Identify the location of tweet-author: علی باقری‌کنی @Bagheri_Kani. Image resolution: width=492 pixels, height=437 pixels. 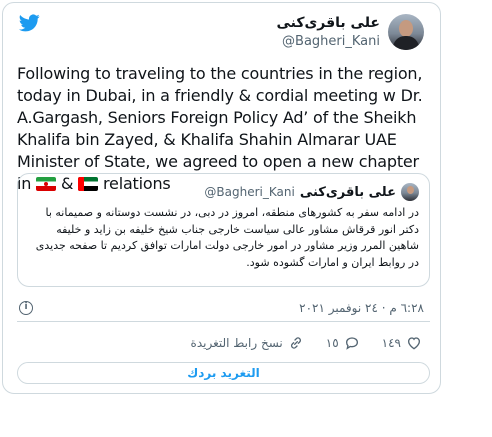
(350, 32).